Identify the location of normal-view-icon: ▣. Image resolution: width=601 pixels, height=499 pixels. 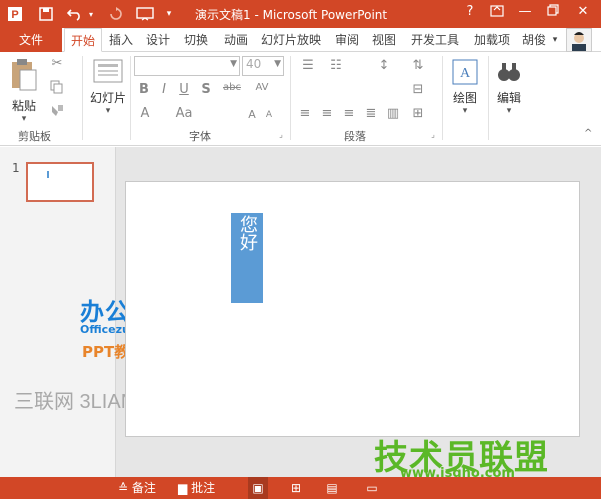
(258, 488).